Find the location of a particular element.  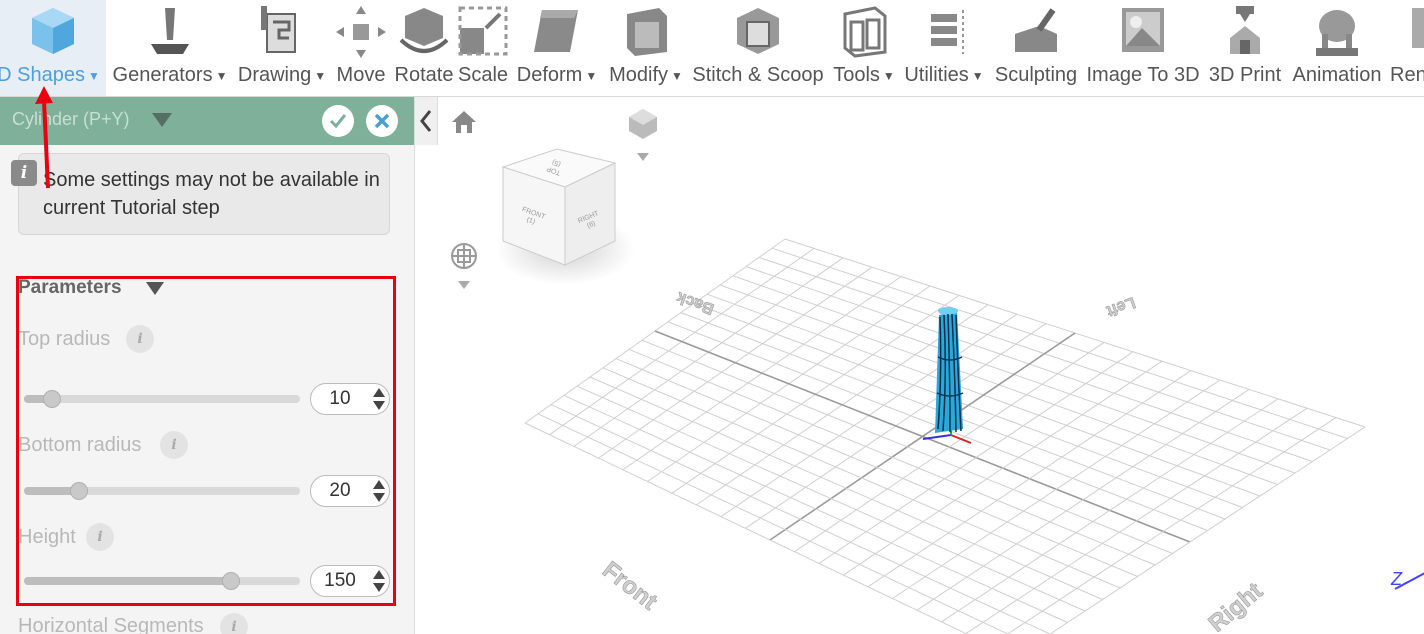

sculpting-icon is located at coordinates (1036, 30).